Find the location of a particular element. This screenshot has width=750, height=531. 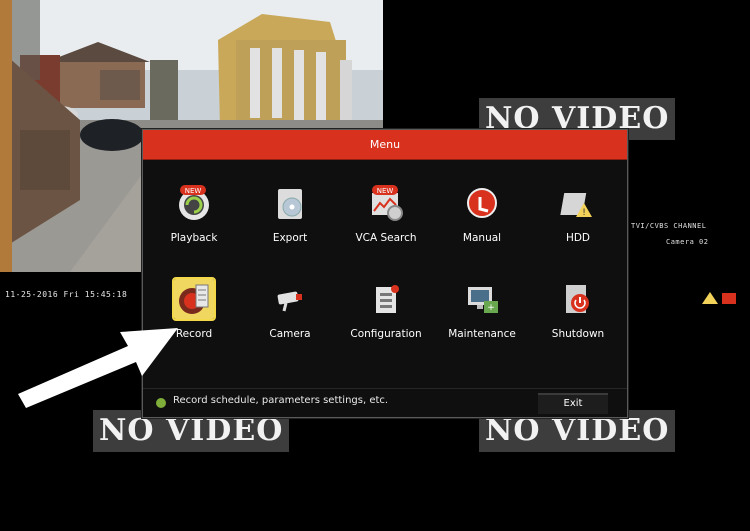

vca-search-icon: NEW is located at coordinates (387, 203).